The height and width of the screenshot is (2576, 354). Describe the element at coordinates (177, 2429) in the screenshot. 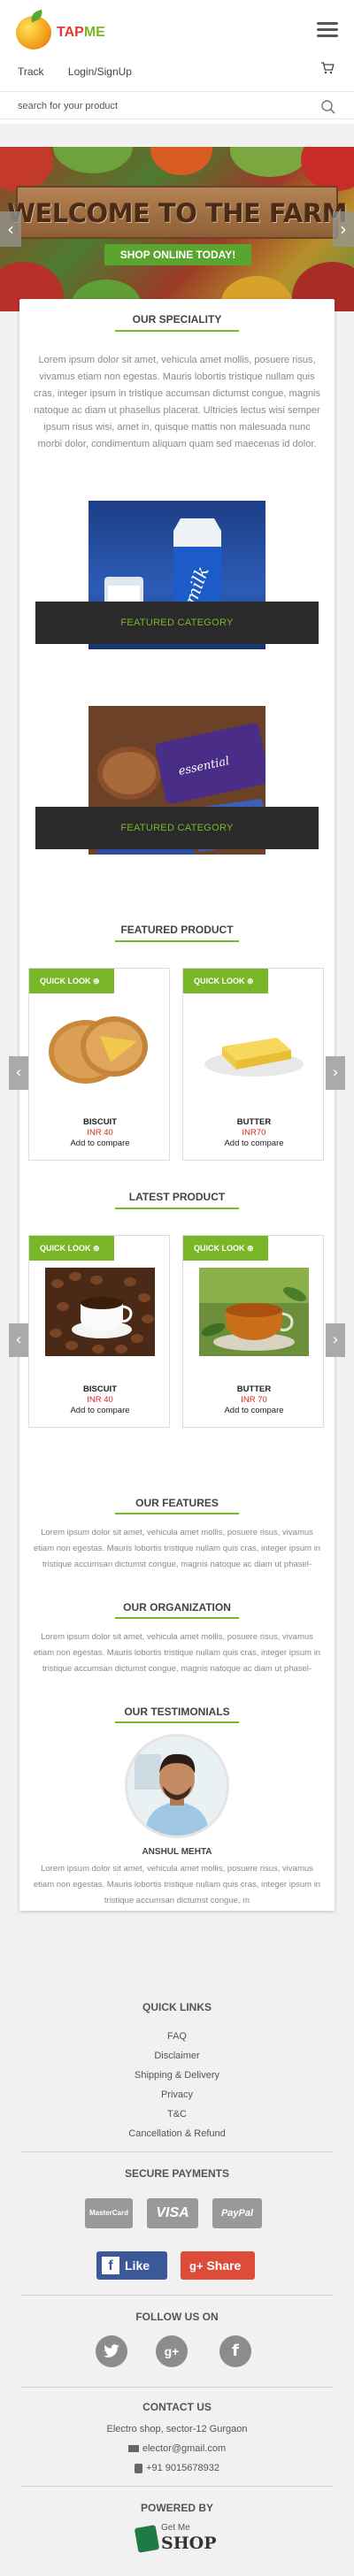

I see `contact-address: Electro shop, sector-12 Gurgaon` at that location.